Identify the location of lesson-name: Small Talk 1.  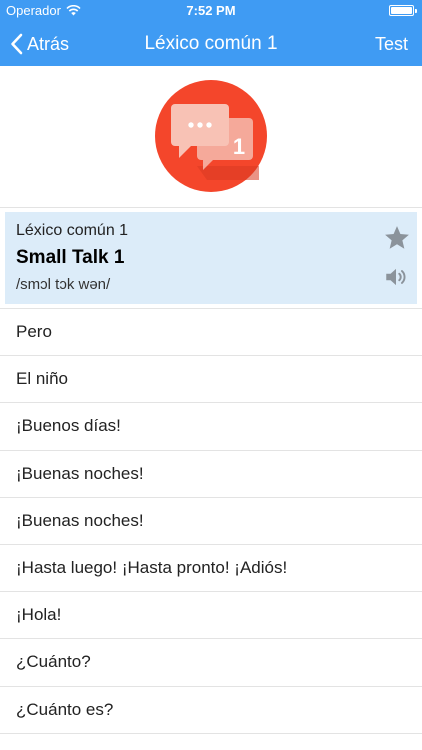
(70, 257).